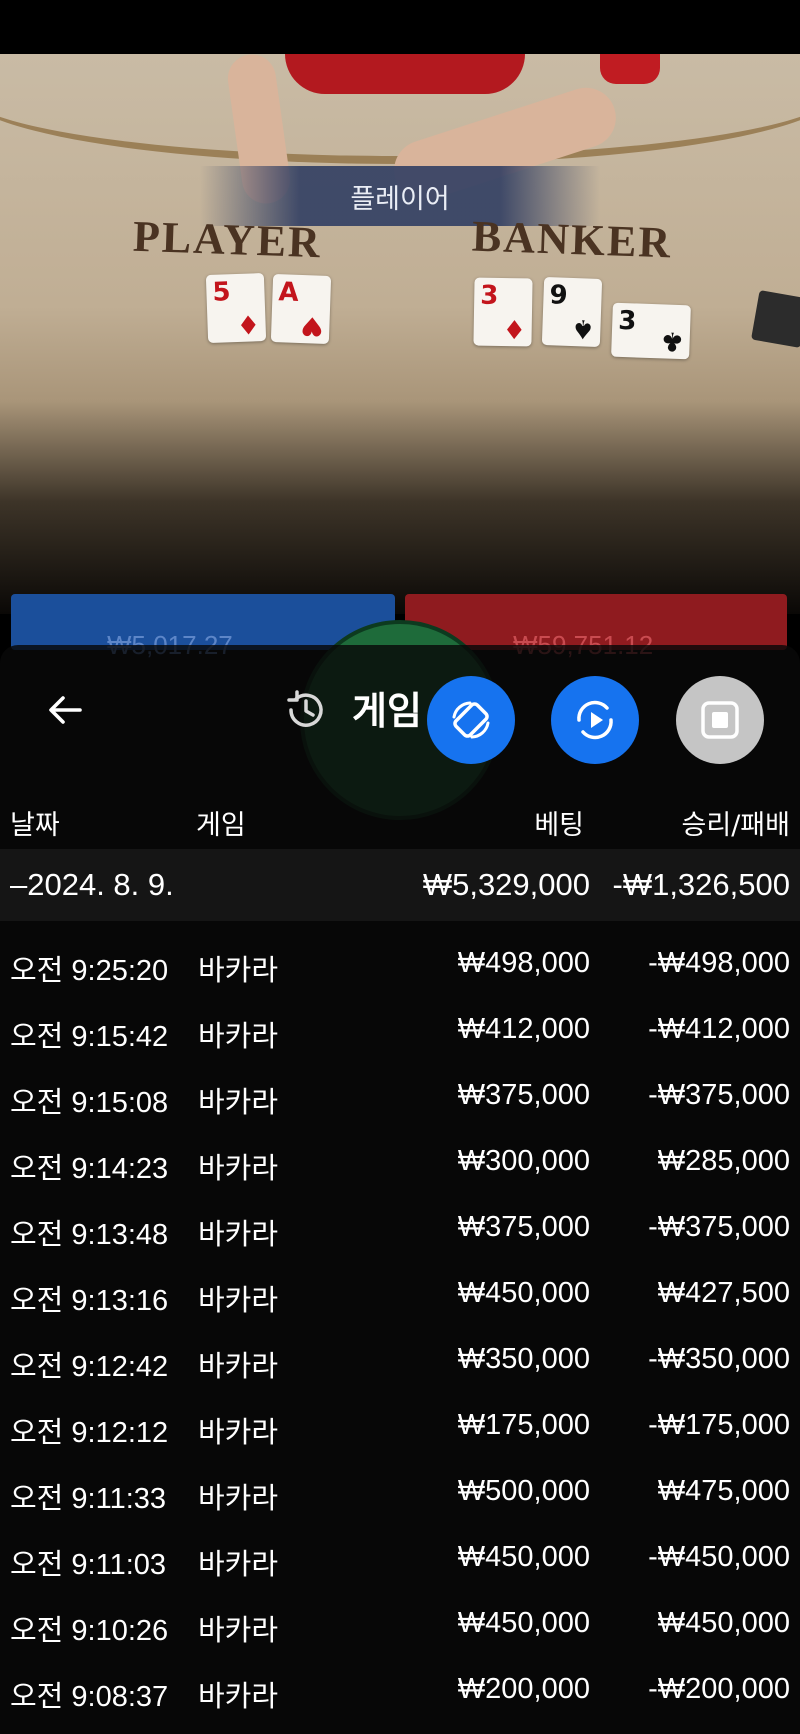 The width and height of the screenshot is (800, 1734). Describe the element at coordinates (672, 341) in the screenshot. I see `card-suit: ♣` at that location.